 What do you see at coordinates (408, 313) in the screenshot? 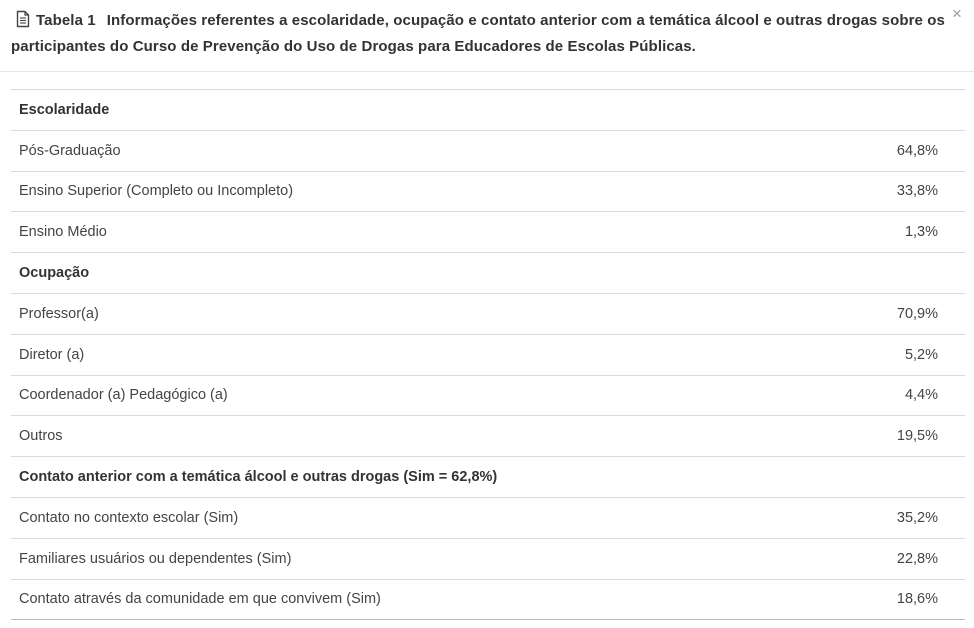
I see `row-label: Professor(a)` at bounding box center [408, 313].